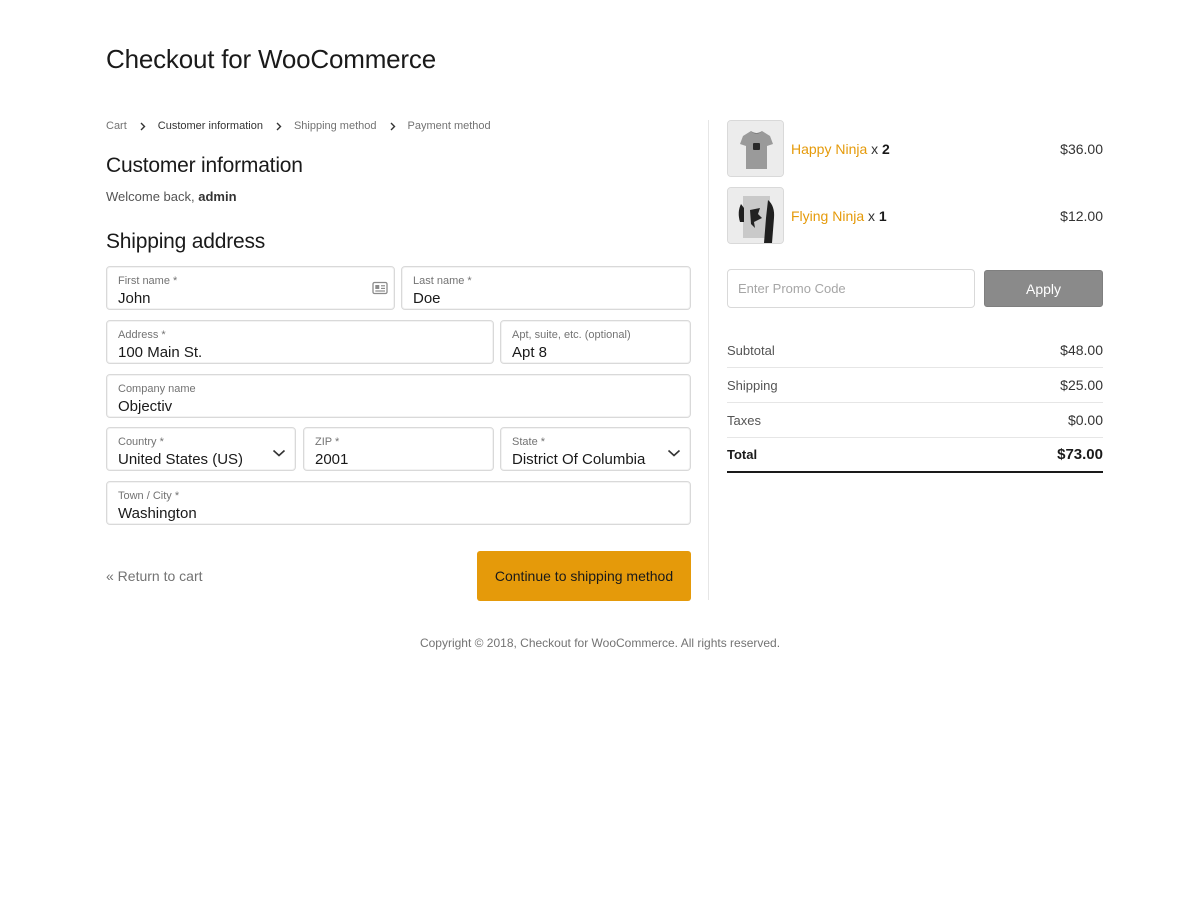 The image size is (1200, 900). Describe the element at coordinates (744, 420) in the screenshot. I see `taxes-label: Taxes` at that location.